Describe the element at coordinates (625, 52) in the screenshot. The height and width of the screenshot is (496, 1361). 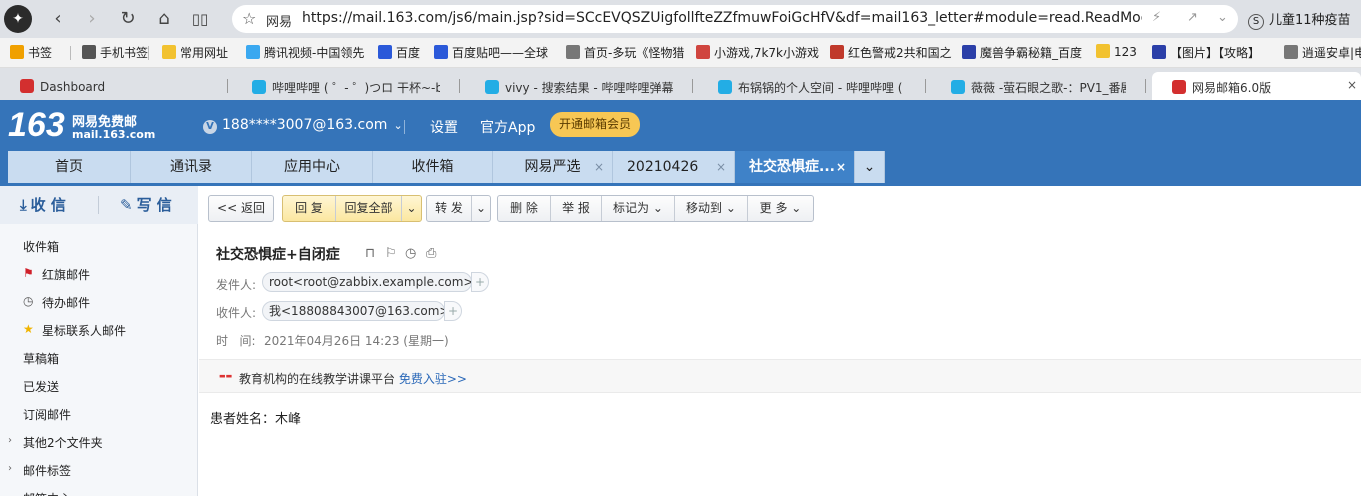
I see `bookmark-item: 首页-多玩《怪物猎` at that location.